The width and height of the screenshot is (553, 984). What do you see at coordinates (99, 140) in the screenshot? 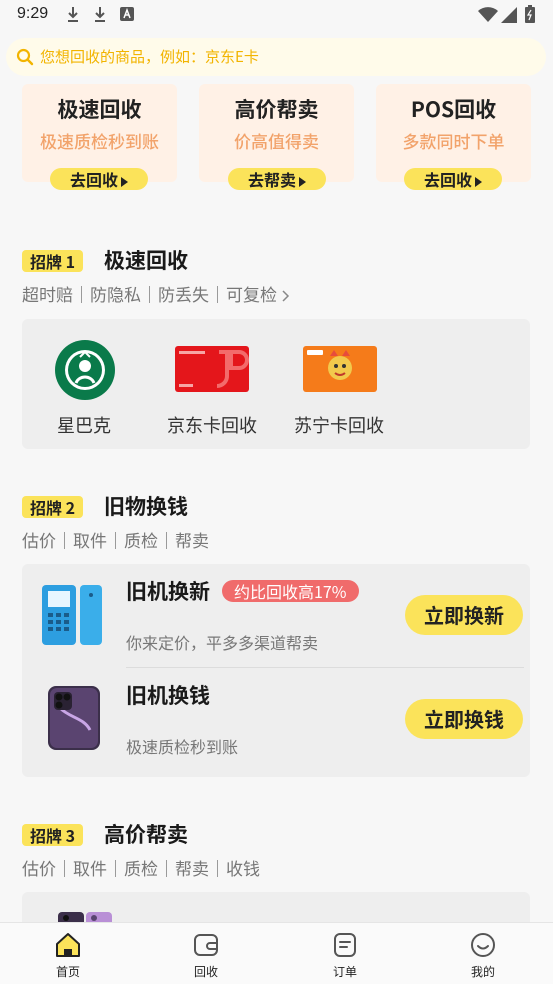
I see `service-card-subtitle: 极速质检秒到账` at bounding box center [99, 140].